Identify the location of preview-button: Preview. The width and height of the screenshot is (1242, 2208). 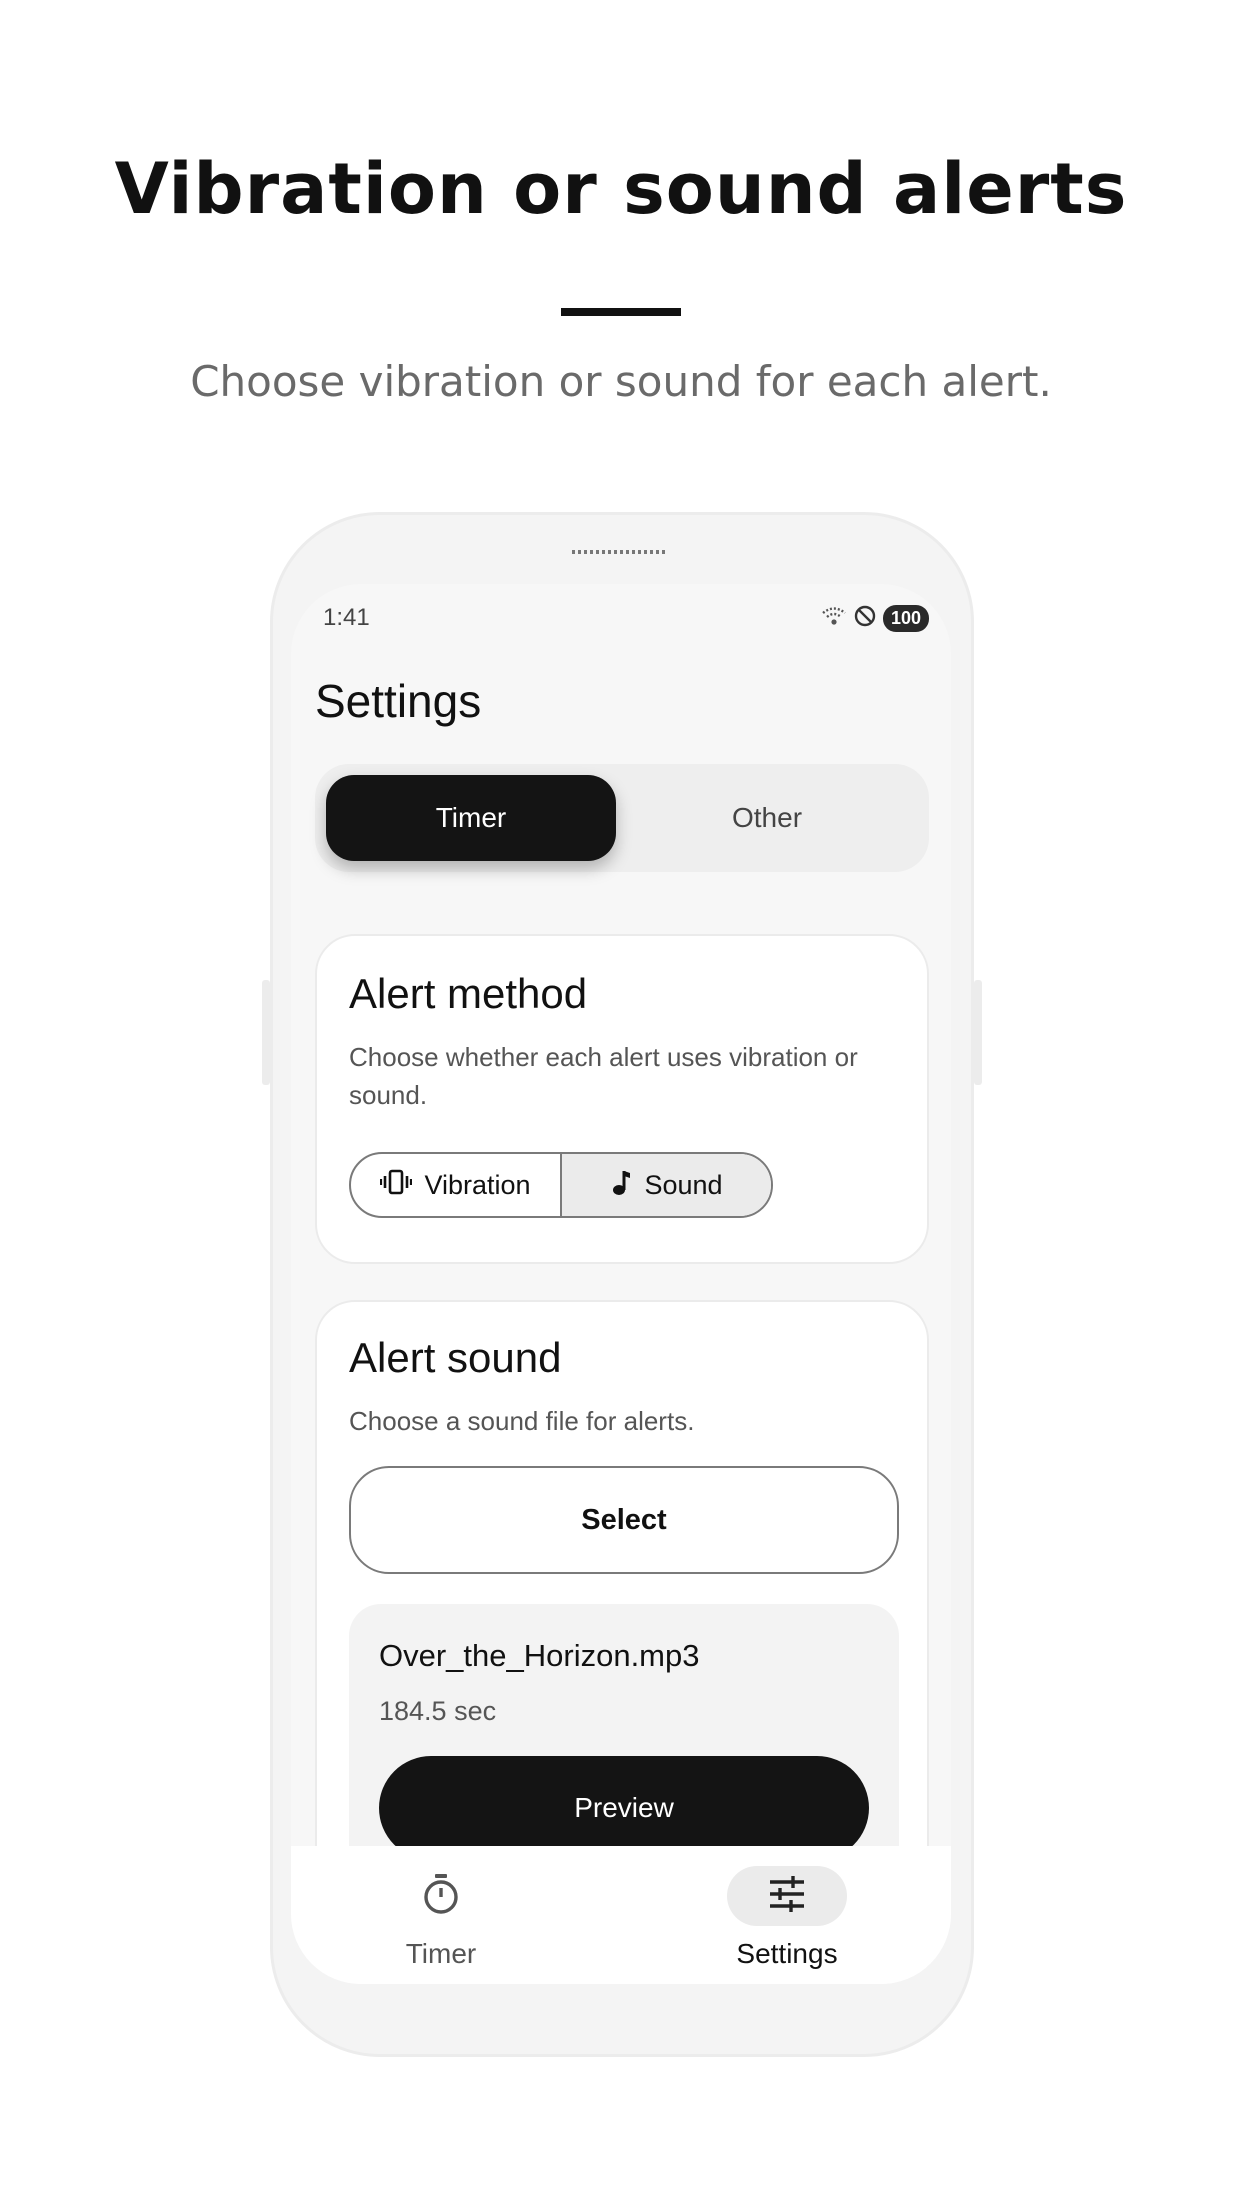
(624, 1808).